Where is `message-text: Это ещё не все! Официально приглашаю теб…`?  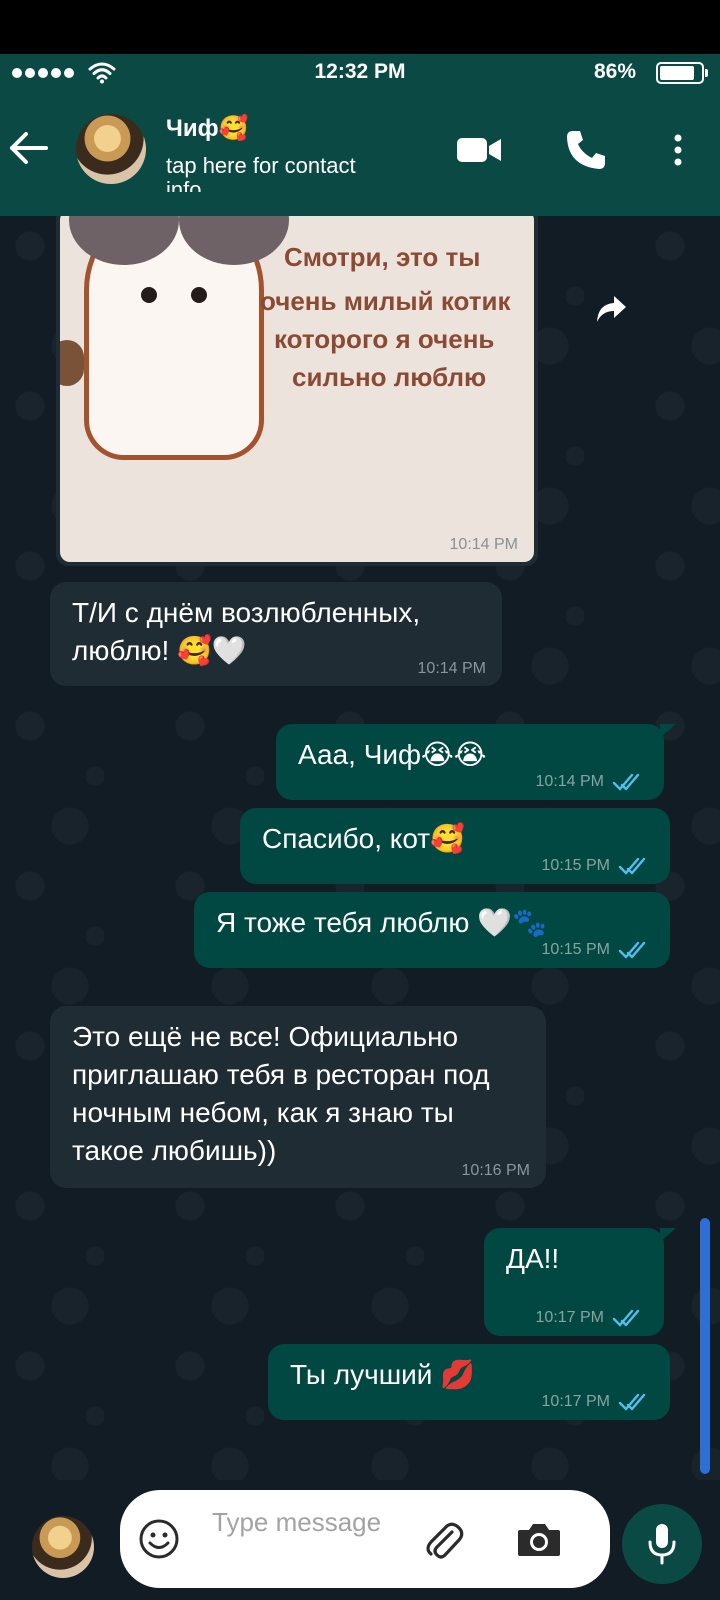 message-text: Это ещё не все! Официально приглашаю теб… is located at coordinates (281, 1093).